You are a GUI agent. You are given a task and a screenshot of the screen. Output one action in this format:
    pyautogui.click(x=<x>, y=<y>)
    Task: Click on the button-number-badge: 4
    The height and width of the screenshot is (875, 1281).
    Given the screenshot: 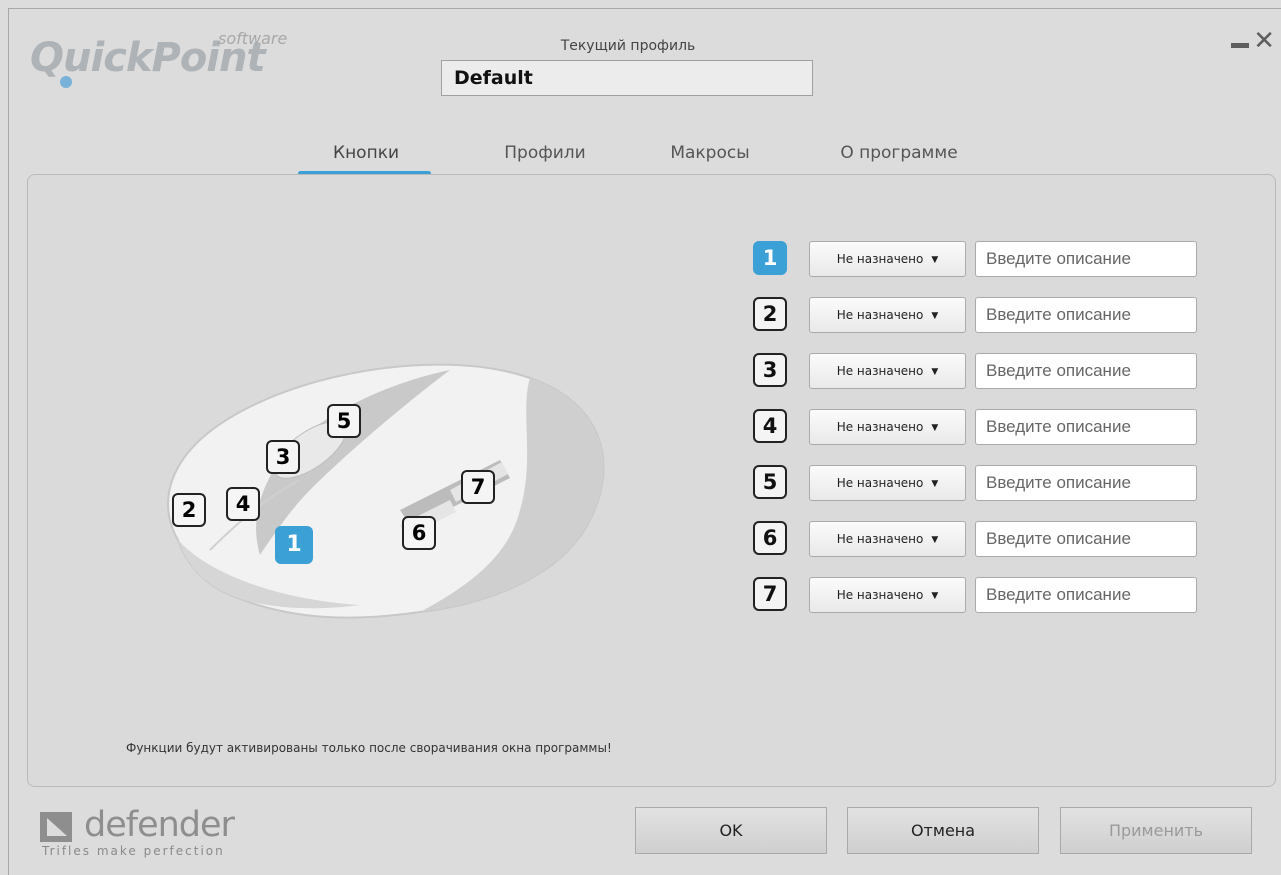 What is the action you would take?
    pyautogui.click(x=770, y=426)
    